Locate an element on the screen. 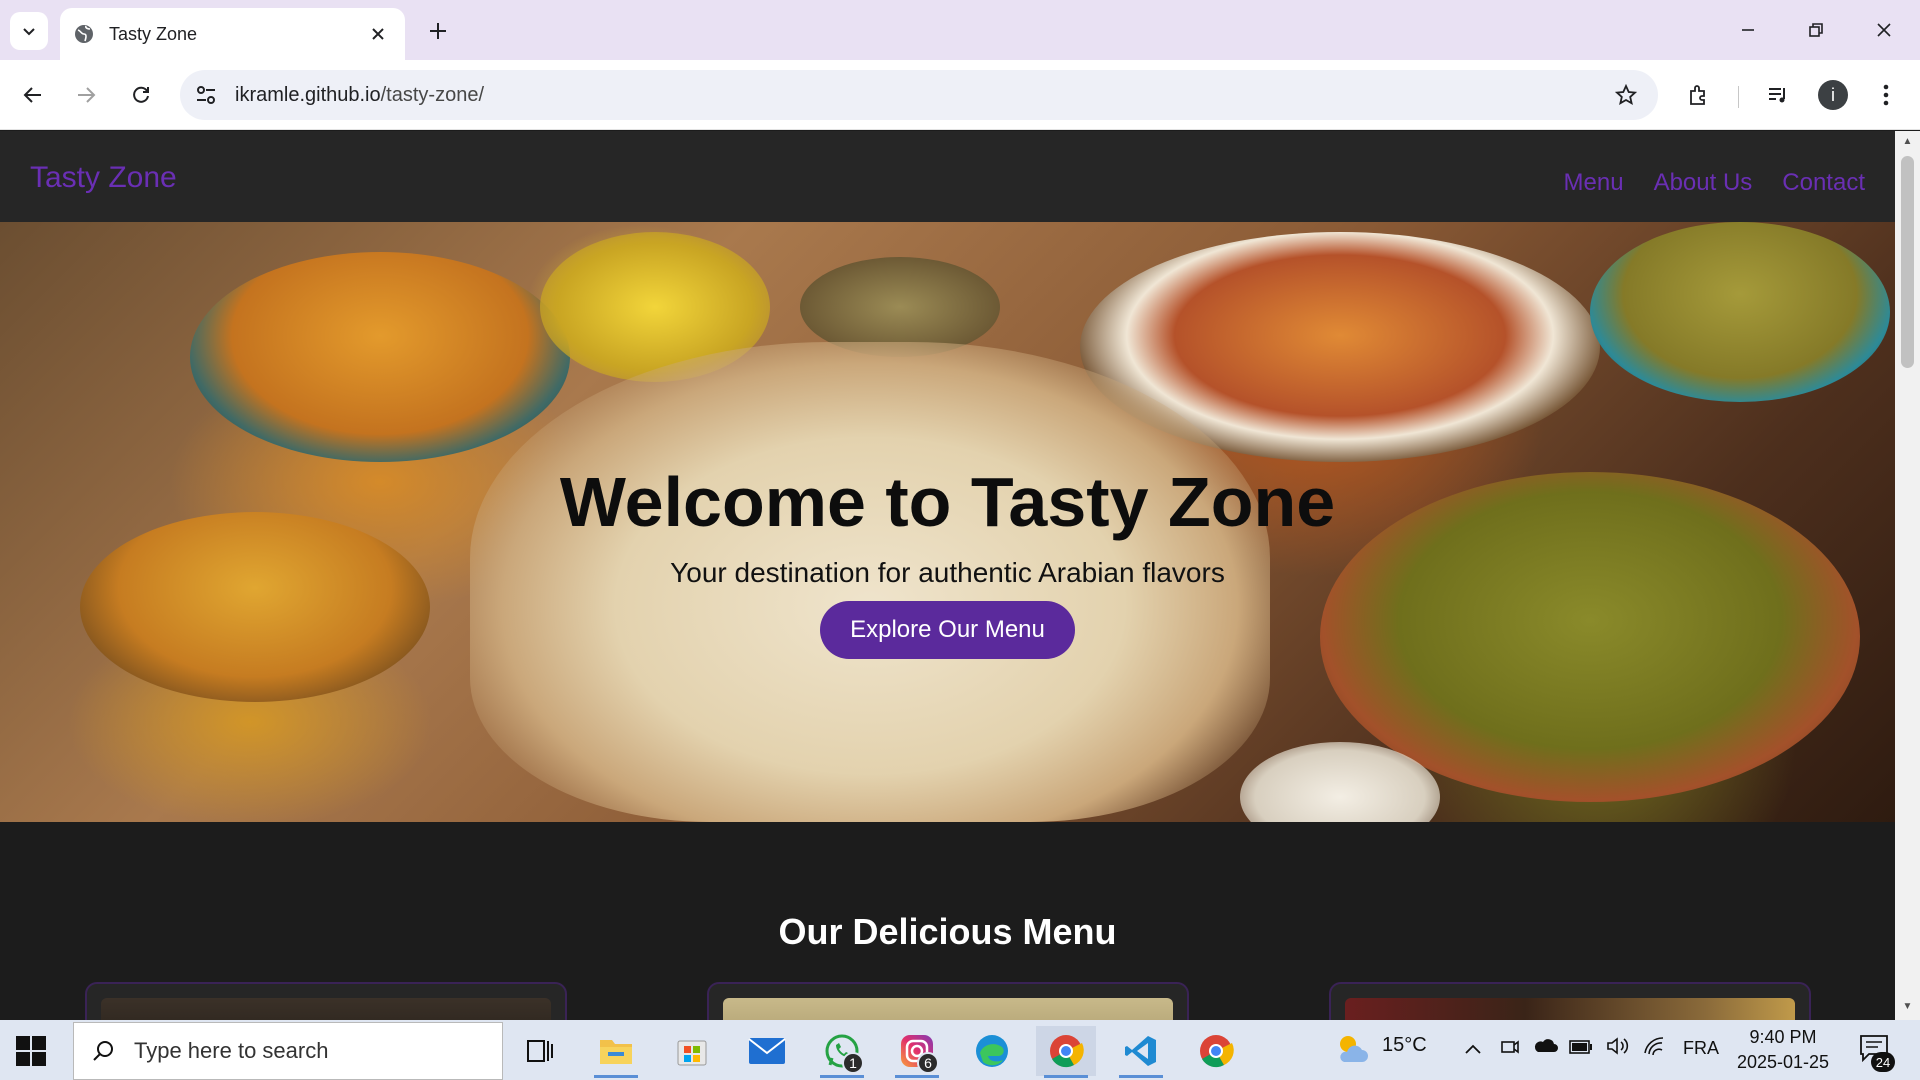  new-tab-button is located at coordinates (438, 31).